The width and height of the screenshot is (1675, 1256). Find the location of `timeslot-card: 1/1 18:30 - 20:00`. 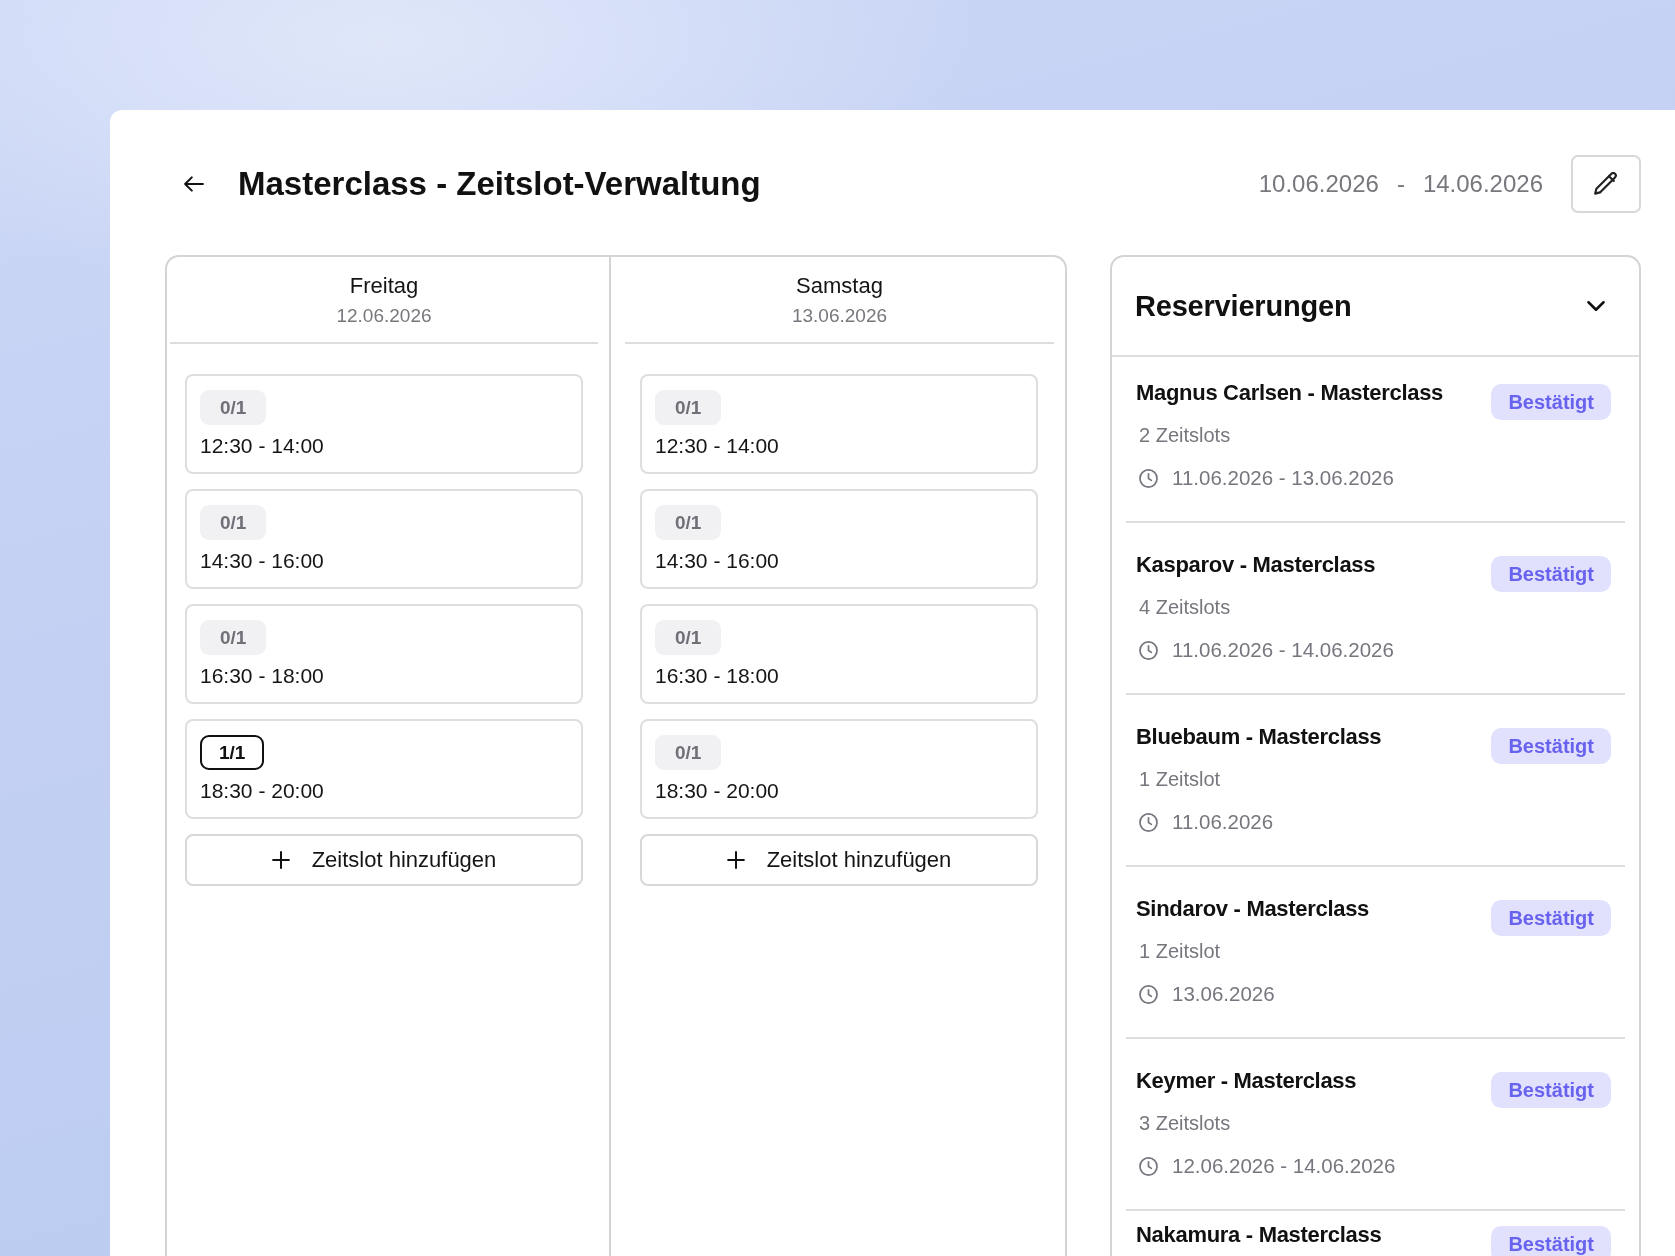

timeslot-card: 1/1 18:30 - 20:00 is located at coordinates (384, 769).